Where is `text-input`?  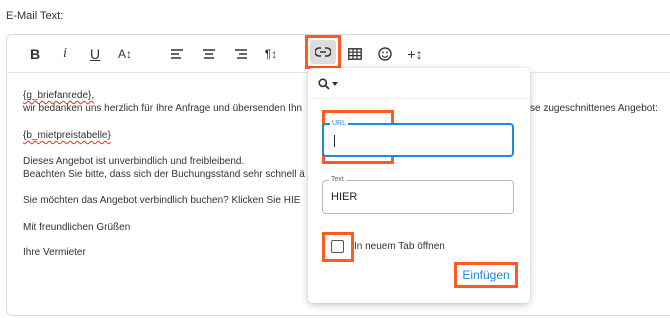
text-input is located at coordinates (416, 197).